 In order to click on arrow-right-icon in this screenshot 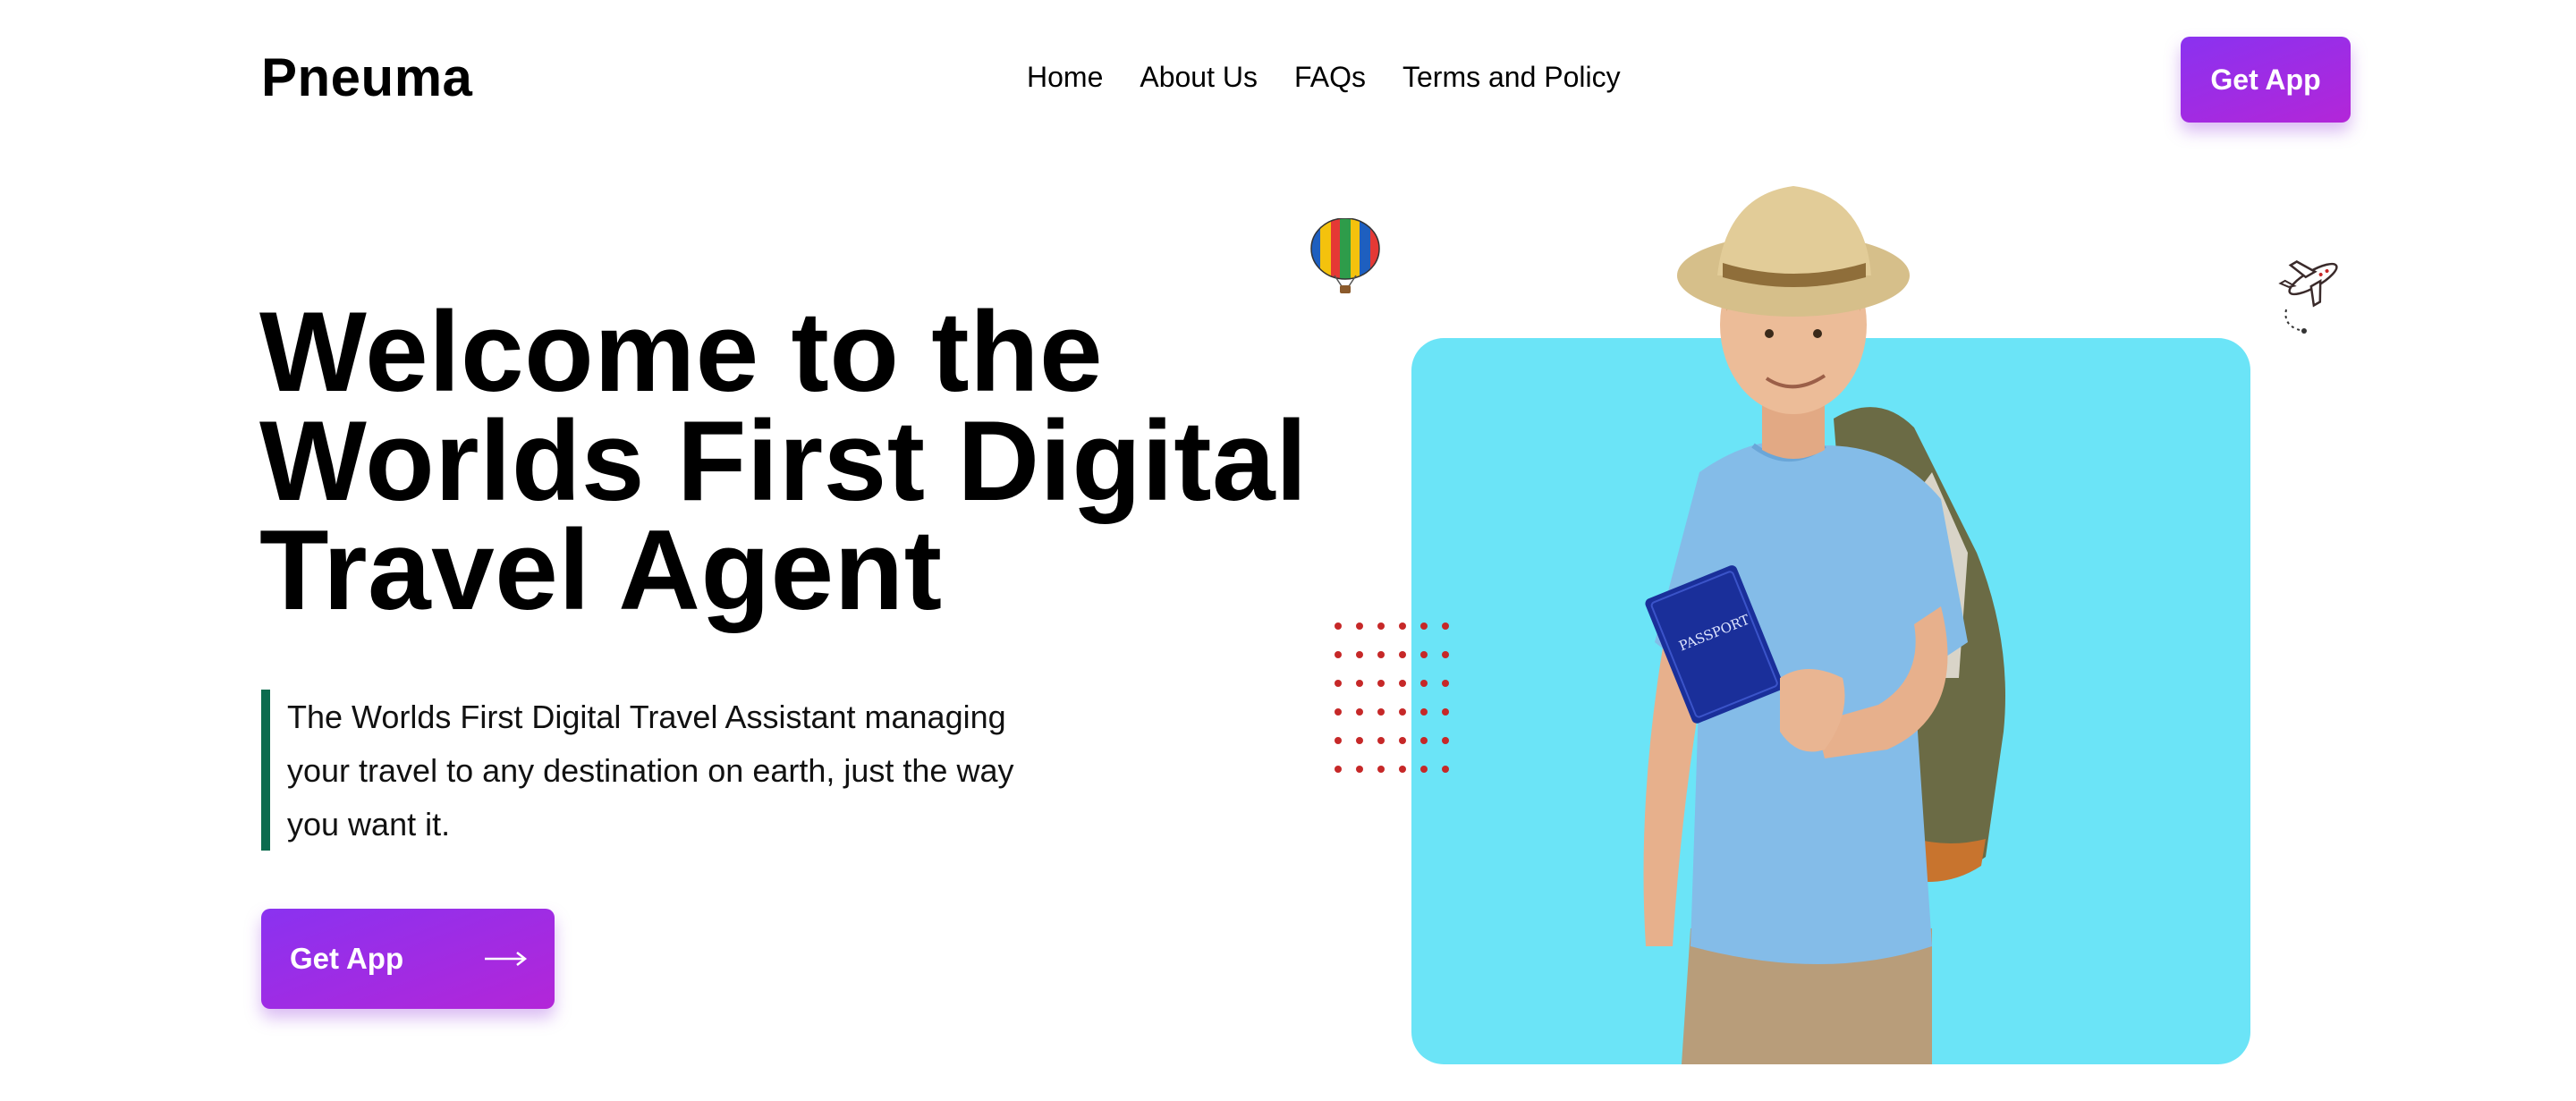, I will do `click(506, 959)`.